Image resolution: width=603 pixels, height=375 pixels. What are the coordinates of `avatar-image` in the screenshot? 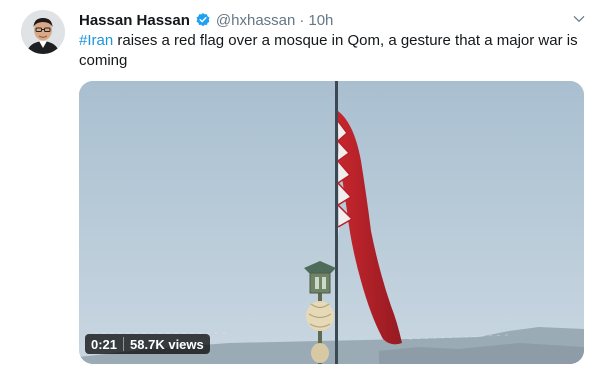 It's located at (43, 32).